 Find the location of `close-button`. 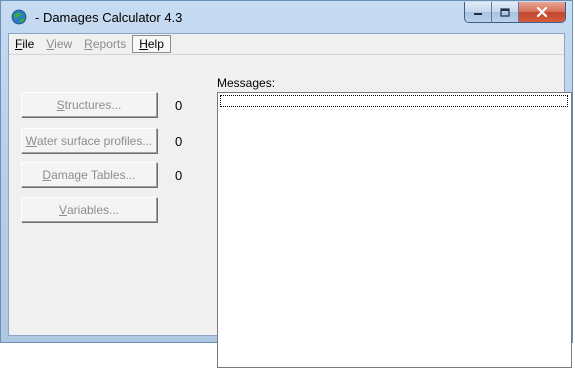

close-button is located at coordinates (542, 12).